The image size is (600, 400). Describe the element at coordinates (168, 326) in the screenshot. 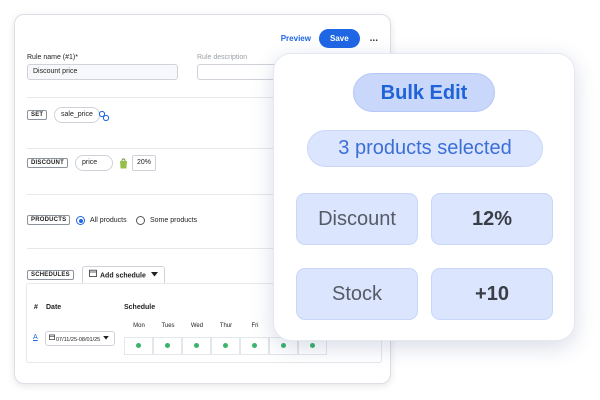

I see `day-label: Tues` at that location.